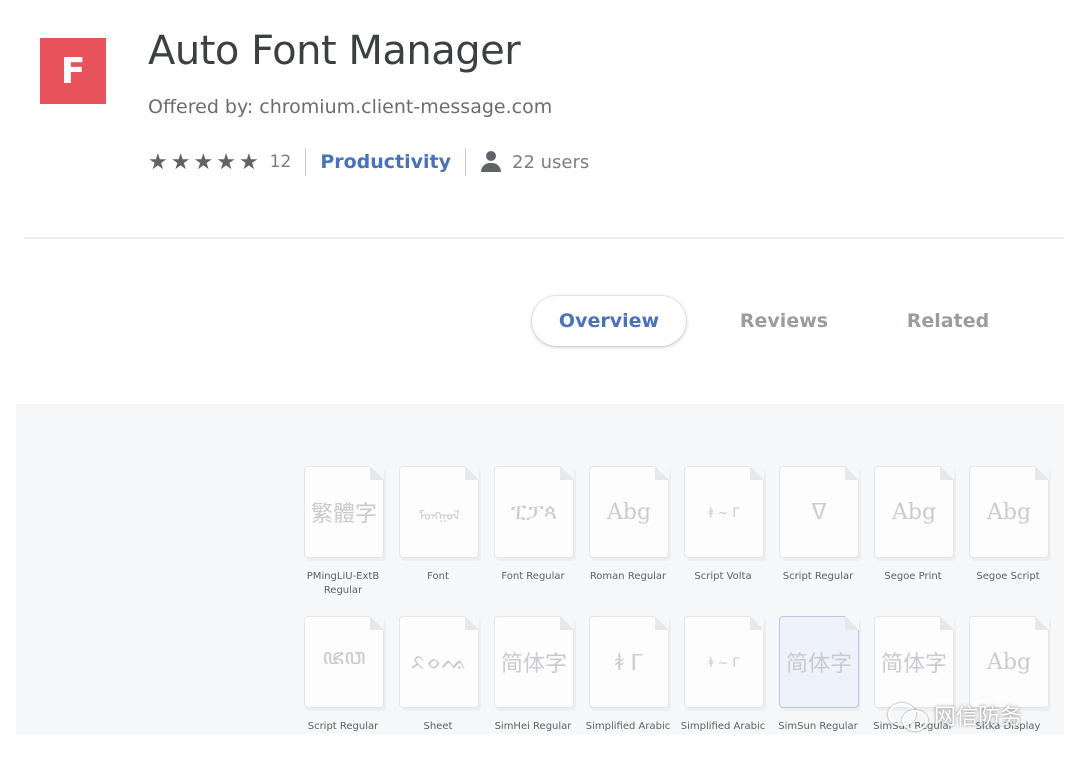 This screenshot has width=1080, height=761. I want to click on font-tile: 繁體字, so click(344, 512).